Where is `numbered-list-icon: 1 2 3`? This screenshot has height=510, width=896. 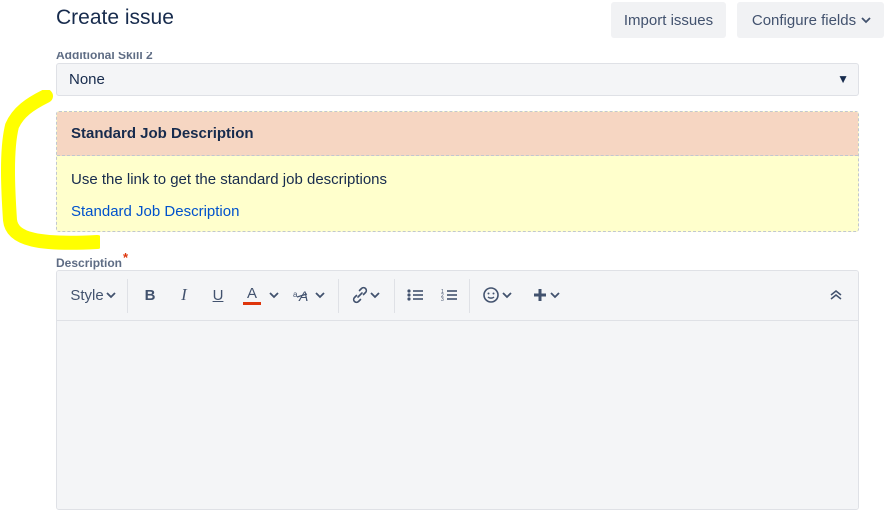
numbered-list-icon: 1 2 3 is located at coordinates (449, 295).